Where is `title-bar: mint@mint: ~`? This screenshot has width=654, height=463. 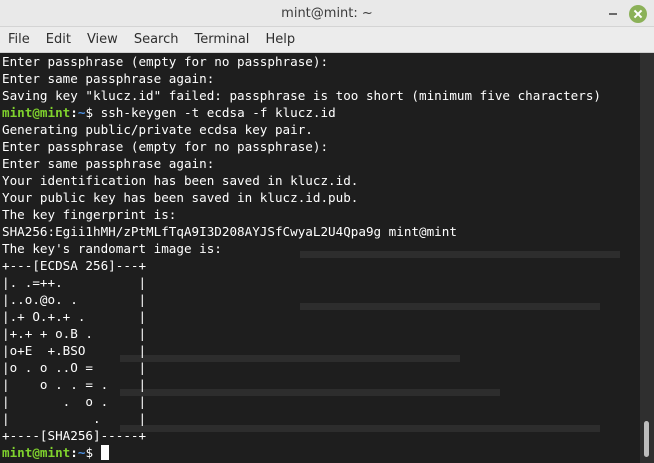 title-bar: mint@mint: ~ is located at coordinates (327, 13).